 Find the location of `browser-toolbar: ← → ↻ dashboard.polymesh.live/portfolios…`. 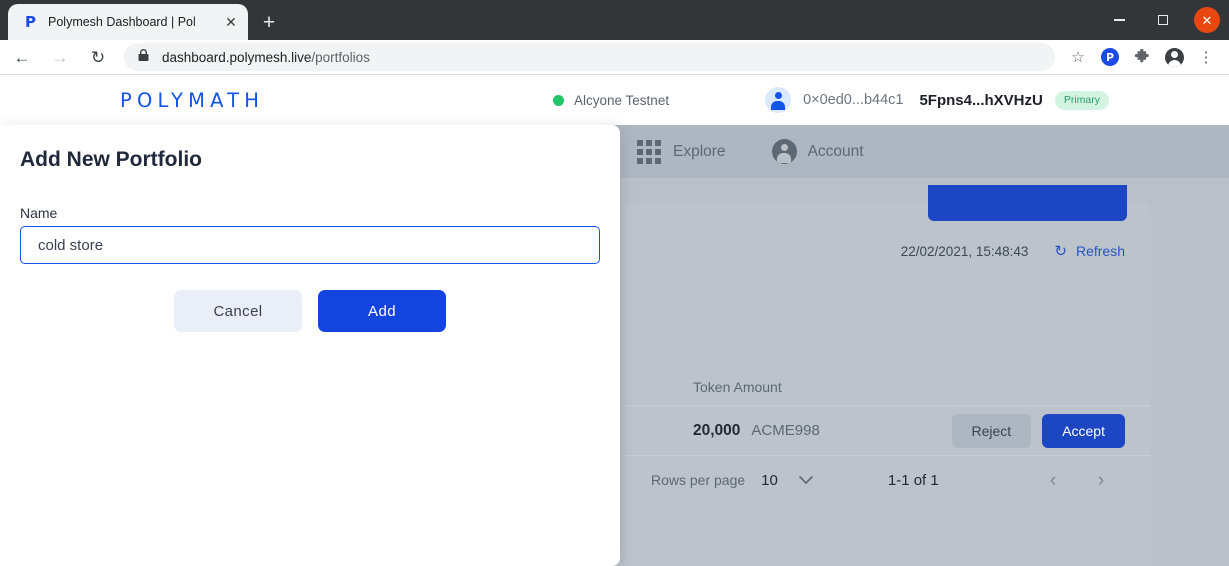

browser-toolbar: ← → ↻ dashboard.polymesh.live/portfolios… is located at coordinates (614, 57).